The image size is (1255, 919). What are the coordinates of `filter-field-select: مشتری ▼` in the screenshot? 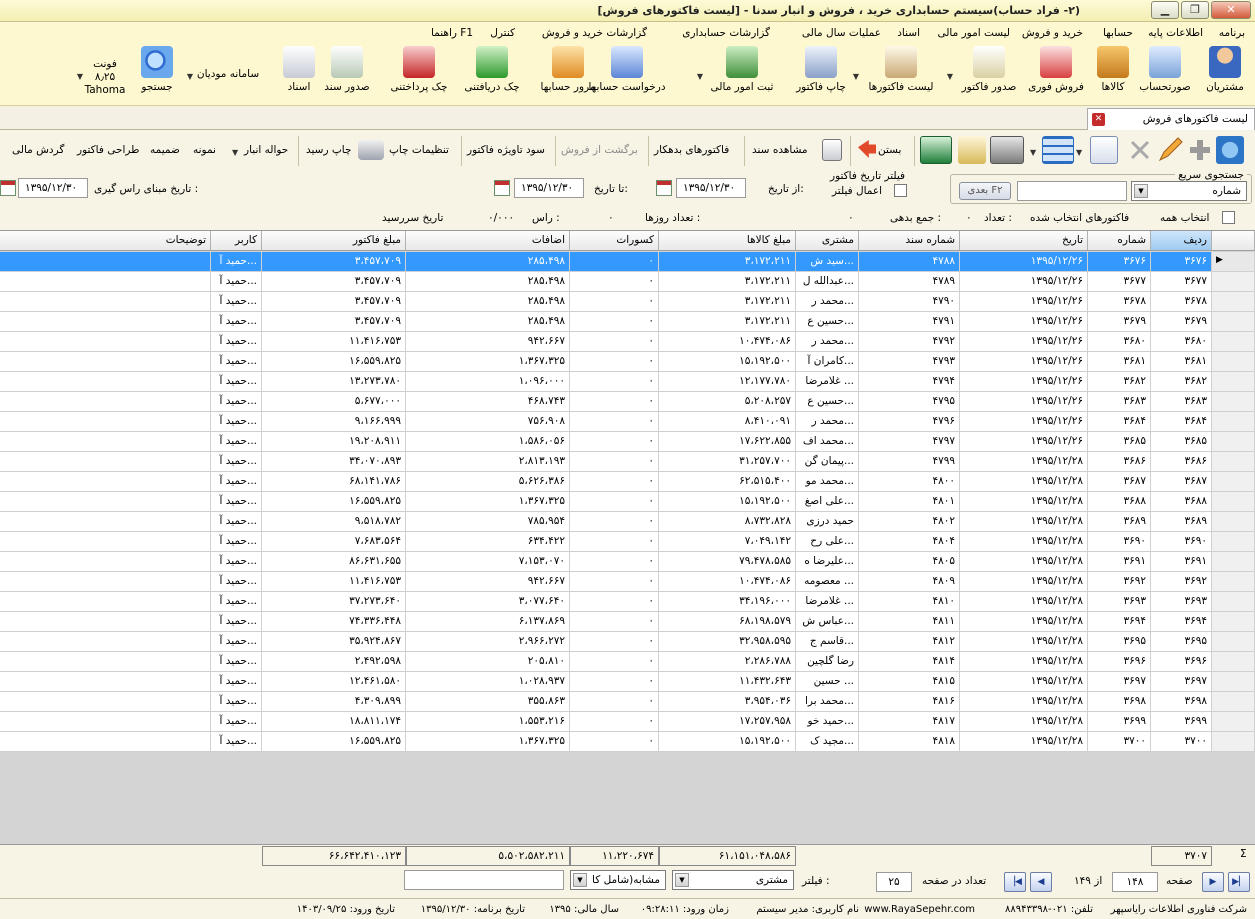 It's located at (733, 880).